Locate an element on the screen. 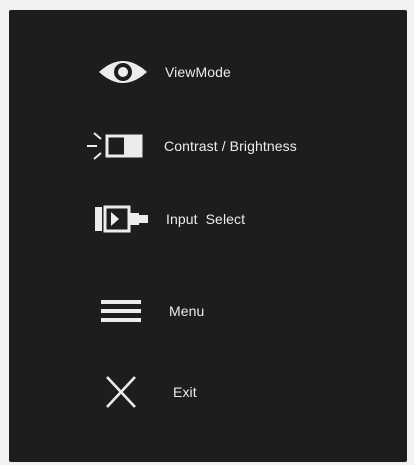 This screenshot has width=414, height=465. input-select-label: Input Select is located at coordinates (206, 219).